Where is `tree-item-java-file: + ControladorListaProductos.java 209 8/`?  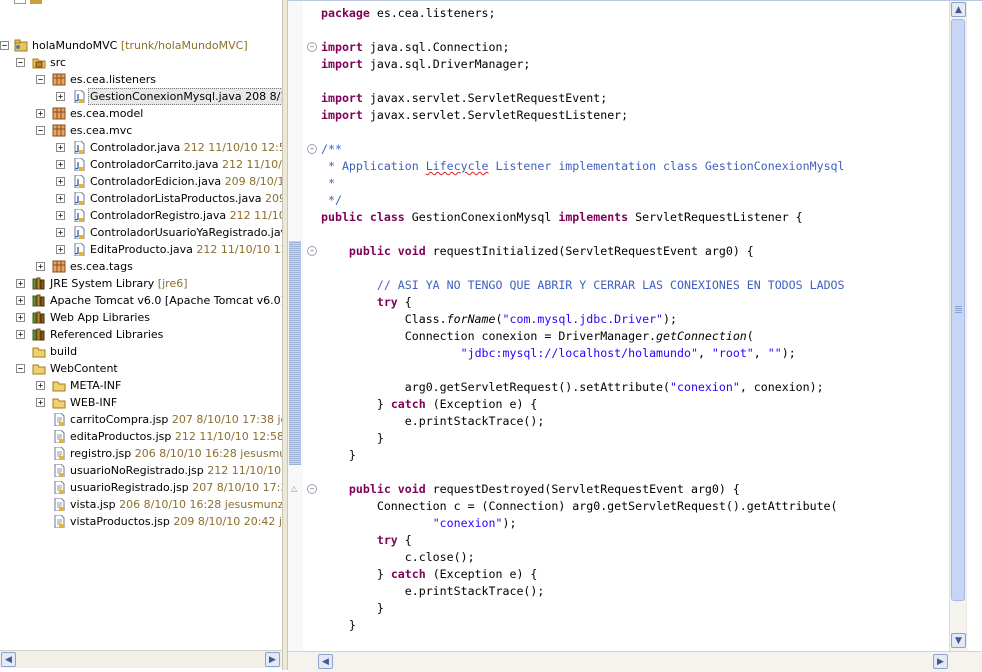 tree-item-java-file: + ControladorListaProductos.java 209 8/ is located at coordinates (150, 198).